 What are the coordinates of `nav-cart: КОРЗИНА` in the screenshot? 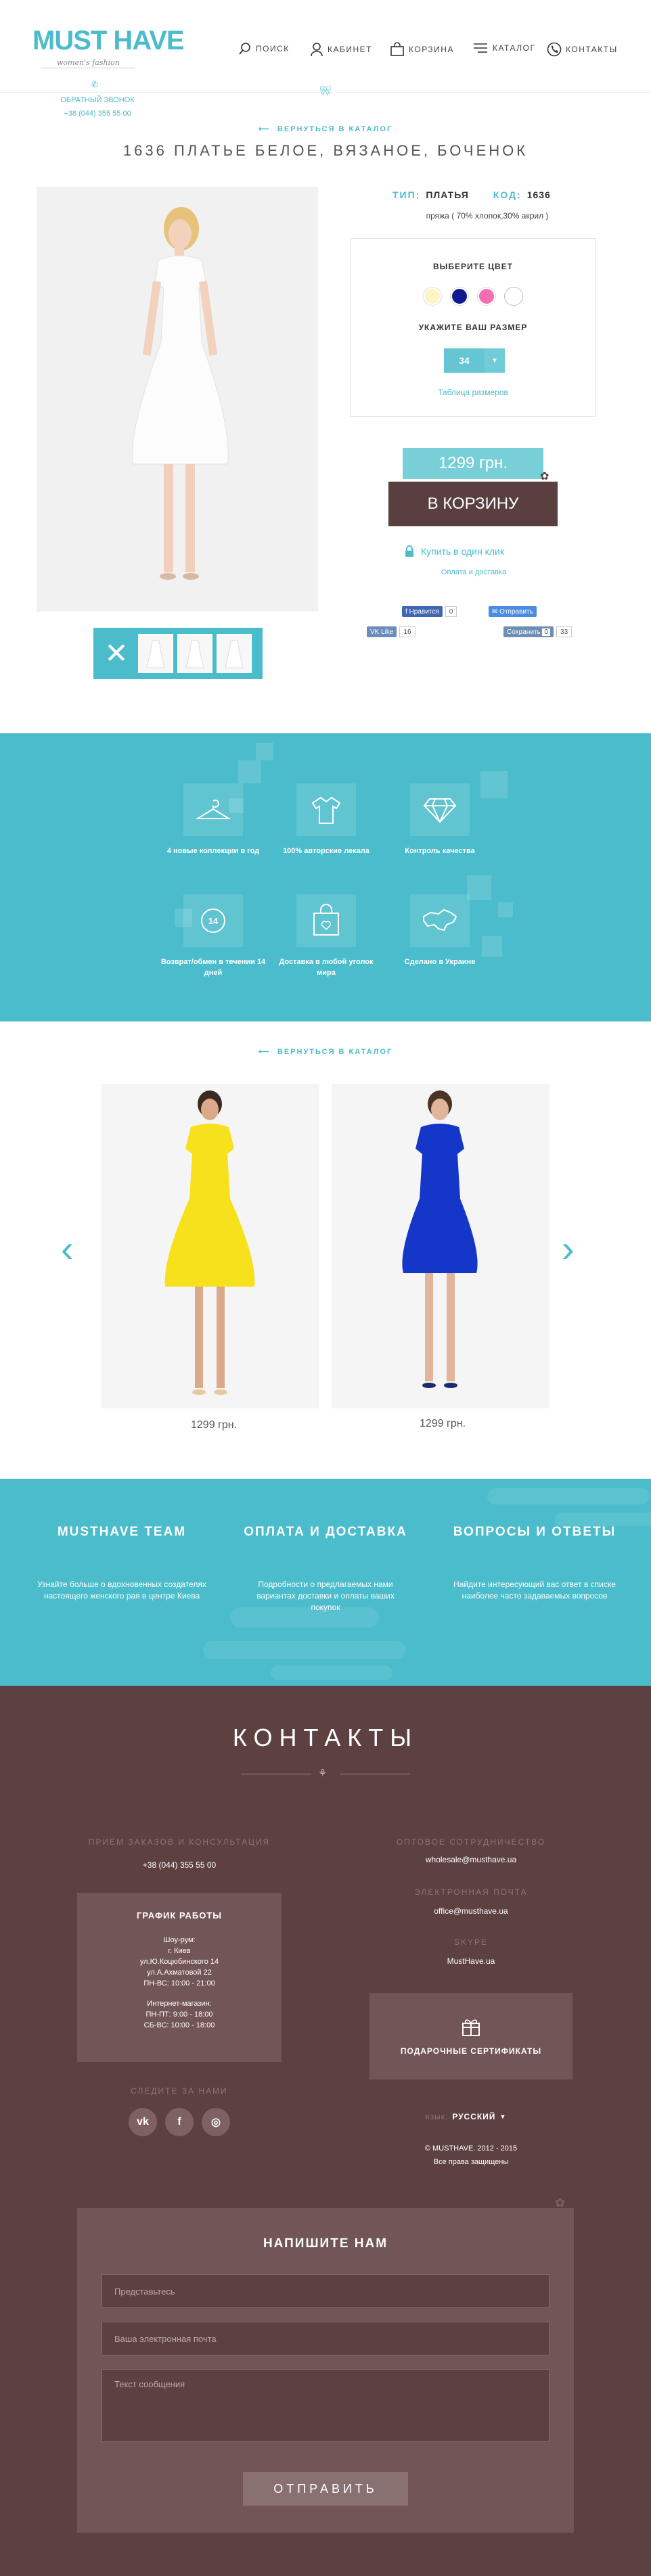 It's located at (422, 49).